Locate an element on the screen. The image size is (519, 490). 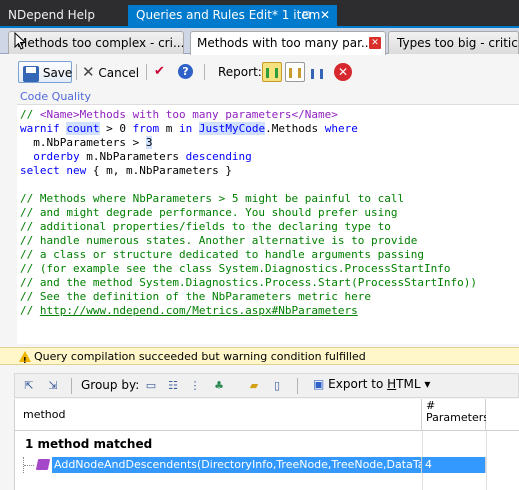
cancel-button: ✕ Cancel is located at coordinates (110, 72).